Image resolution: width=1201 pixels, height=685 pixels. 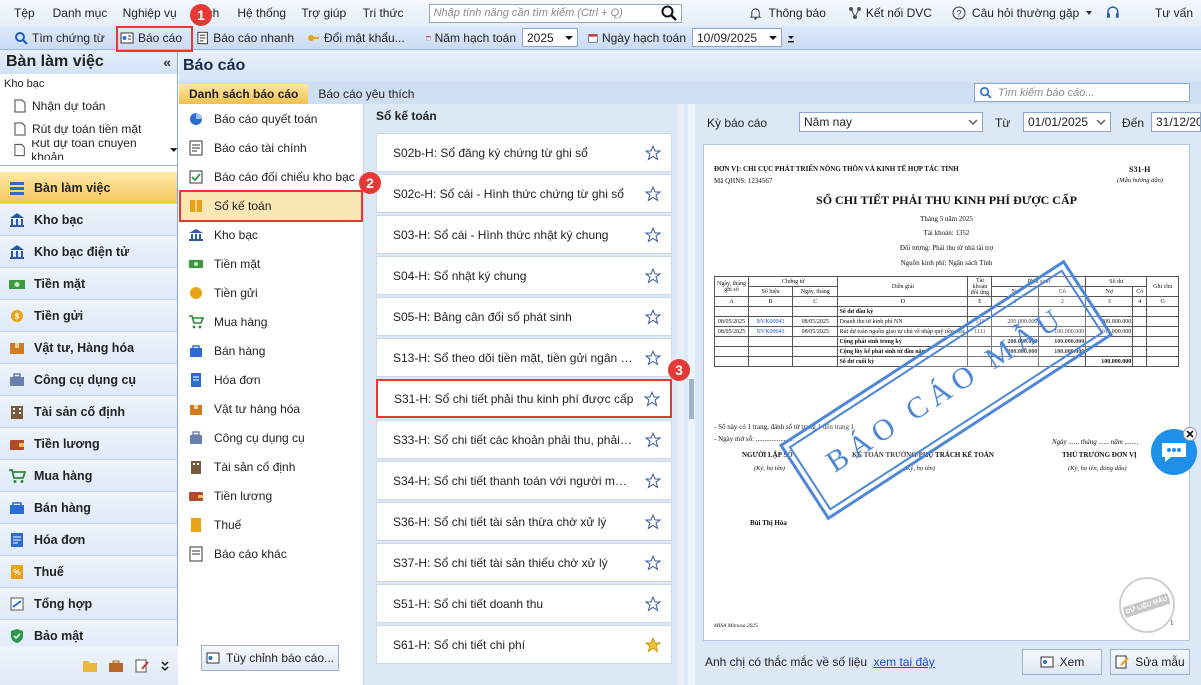 What do you see at coordinates (1150, 662) in the screenshot?
I see `edit-template-button: Sửa mẫu` at bounding box center [1150, 662].